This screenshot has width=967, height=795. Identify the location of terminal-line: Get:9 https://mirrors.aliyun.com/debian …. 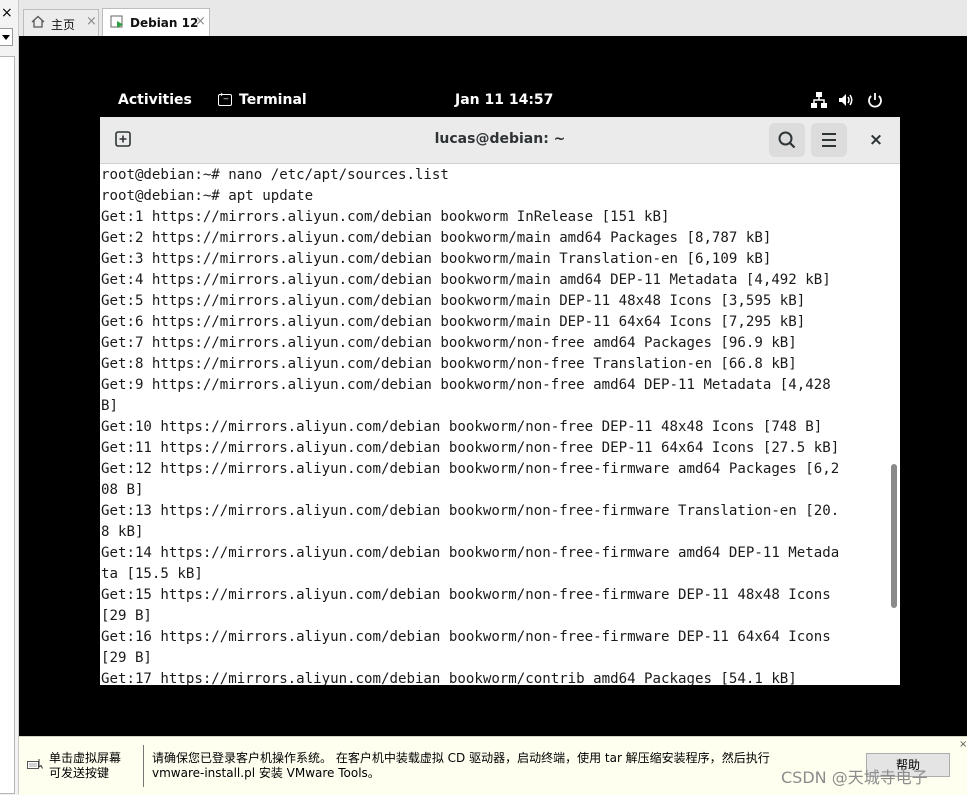
(466, 385).